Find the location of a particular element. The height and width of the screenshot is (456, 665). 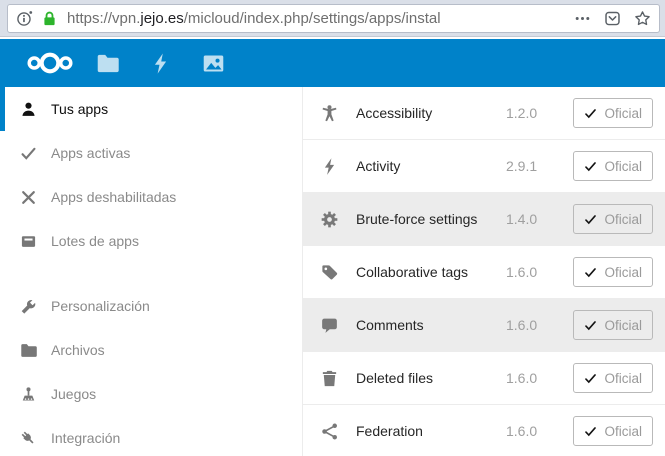

pocket-icon is located at coordinates (612, 18).